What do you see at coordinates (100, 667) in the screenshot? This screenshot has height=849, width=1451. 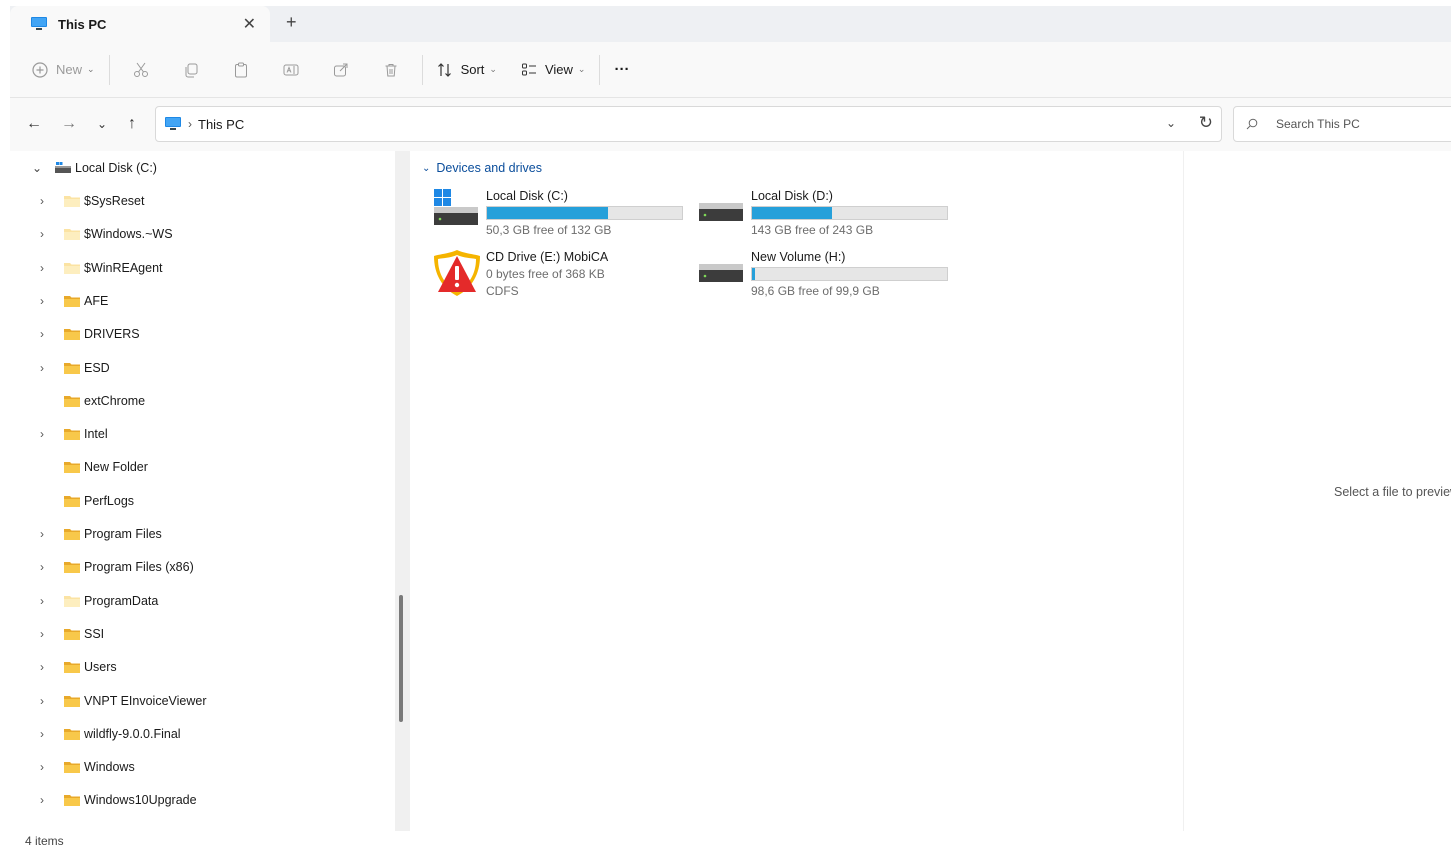 I see `nav-folder-label: Users` at bounding box center [100, 667].